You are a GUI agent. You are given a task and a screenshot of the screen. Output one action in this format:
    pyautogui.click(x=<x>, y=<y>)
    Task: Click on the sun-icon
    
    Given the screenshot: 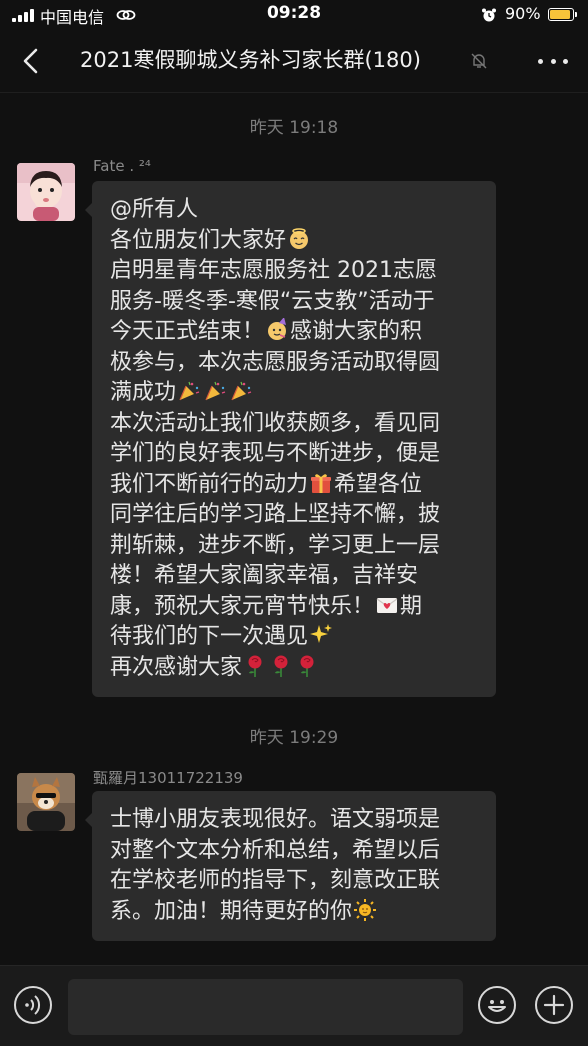 What is the action you would take?
    pyautogui.click(x=365, y=909)
    